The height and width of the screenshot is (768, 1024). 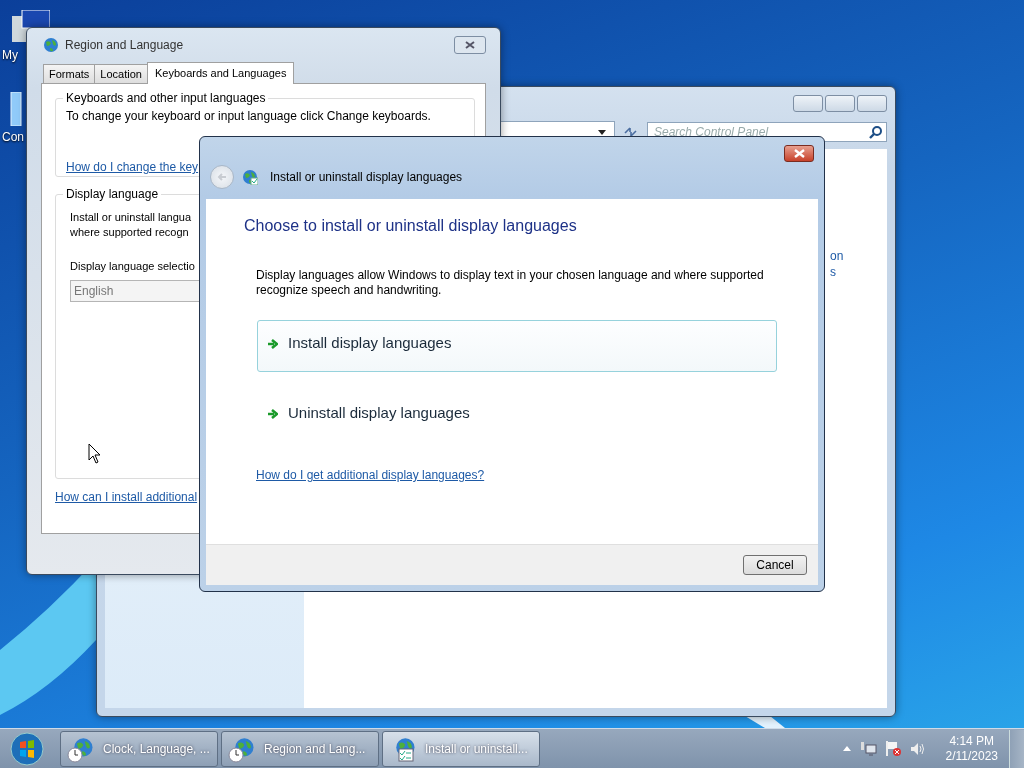 I want to click on group-title: Display language, so click(x=112, y=194).